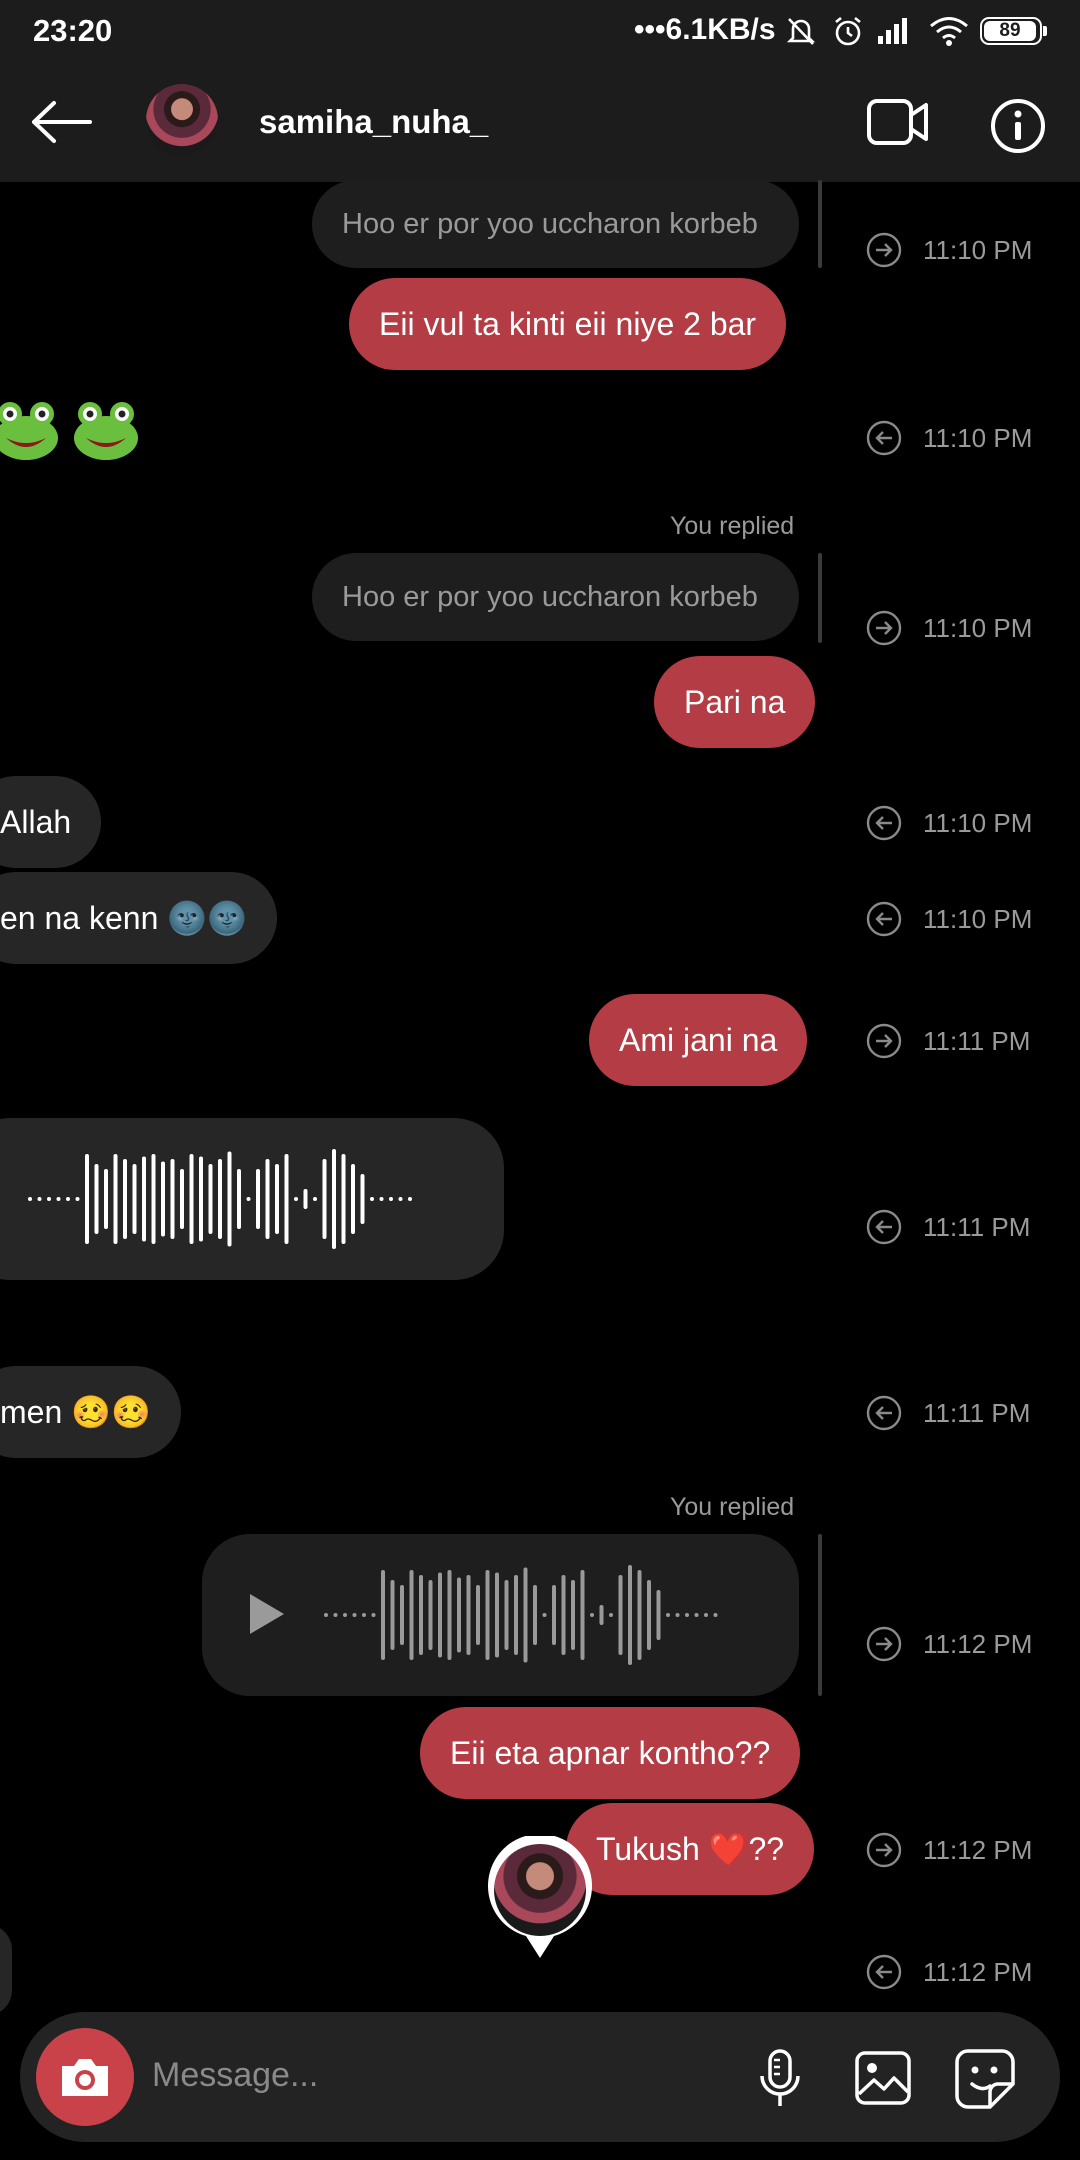 The height and width of the screenshot is (2160, 1080). I want to click on quoted-voice-message, so click(500, 1615).